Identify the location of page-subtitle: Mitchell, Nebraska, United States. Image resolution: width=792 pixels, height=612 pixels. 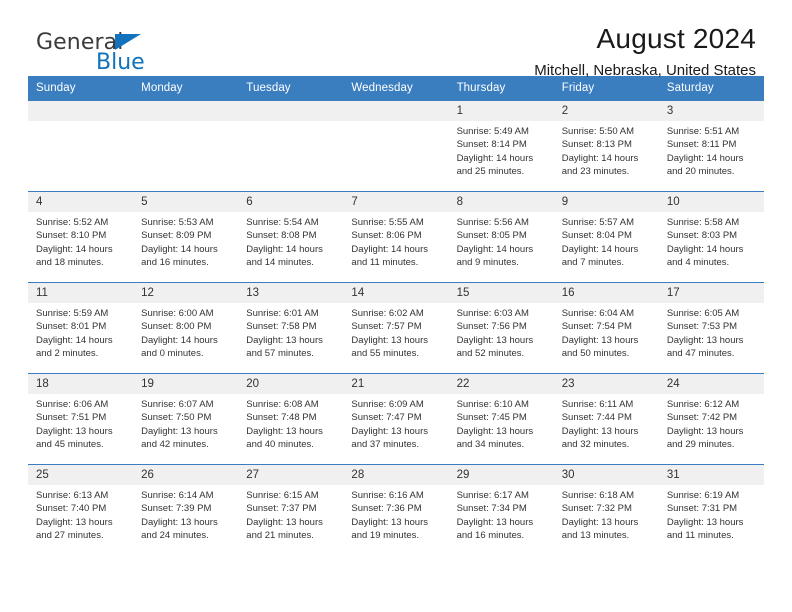
(645, 70).